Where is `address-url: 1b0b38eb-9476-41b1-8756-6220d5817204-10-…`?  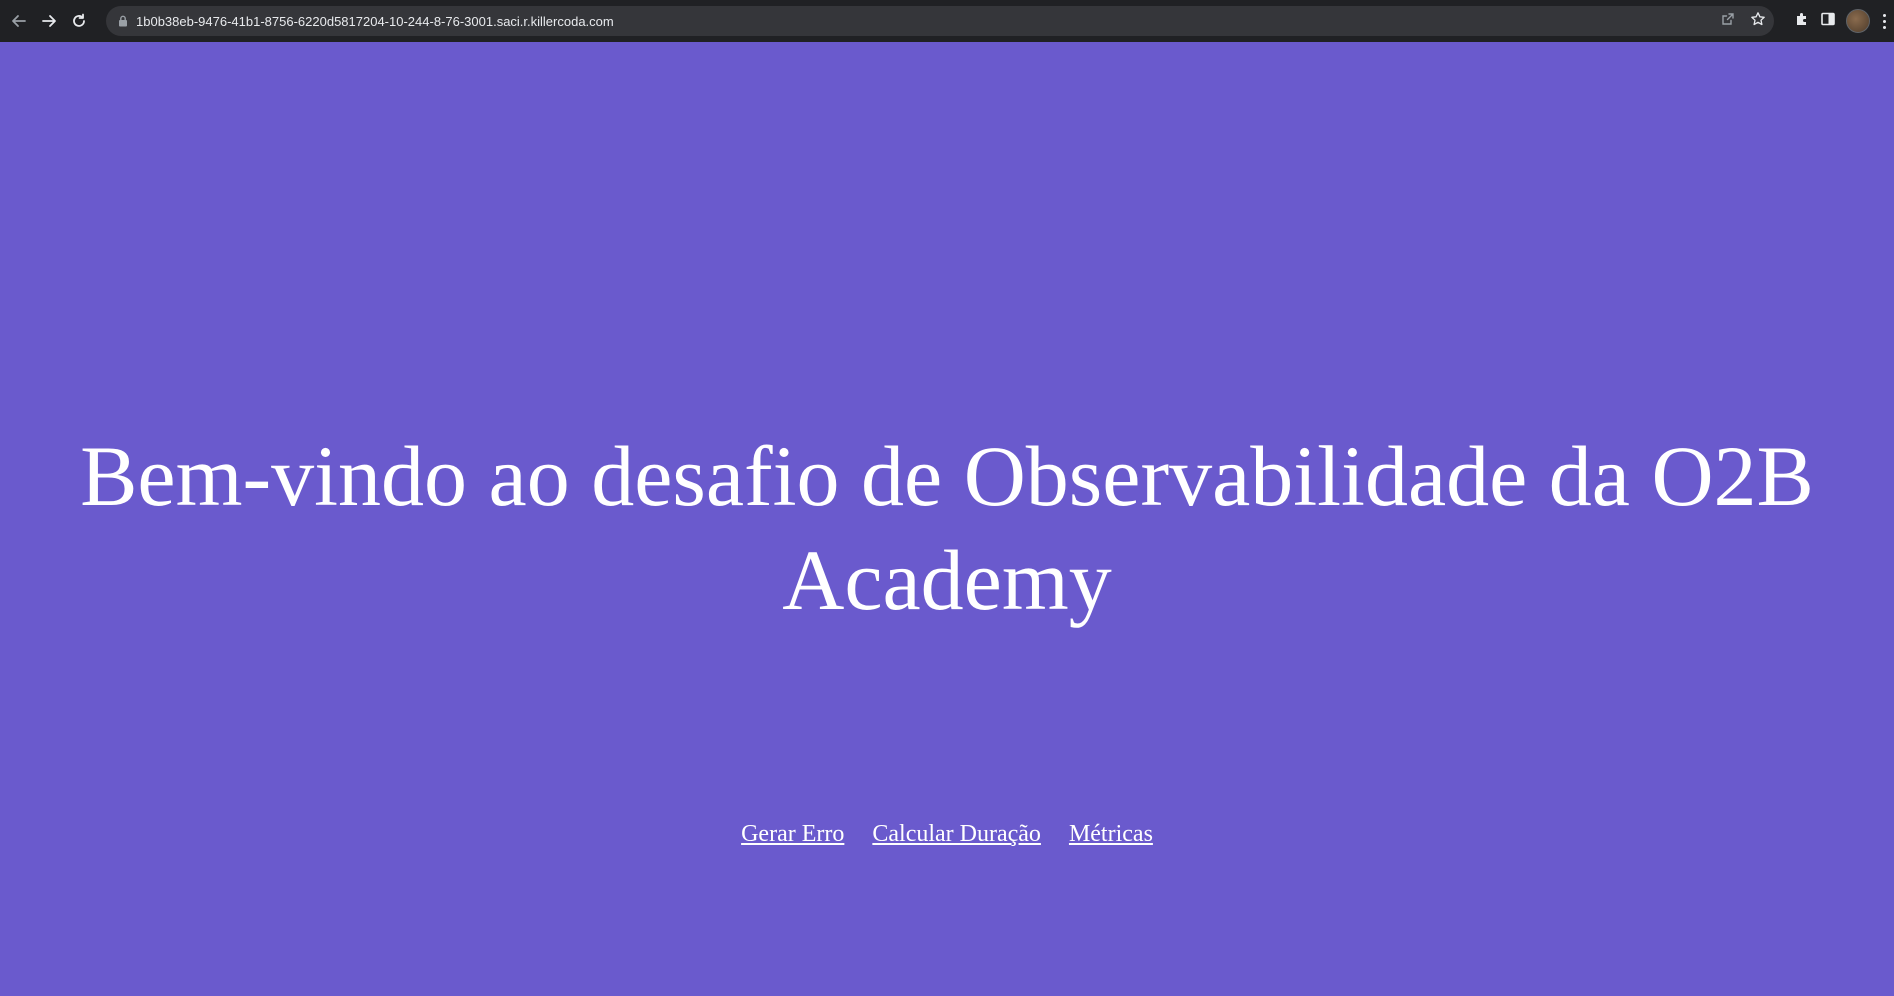
address-url: 1b0b38eb-9476-41b1-8756-6220d5817204-10-… is located at coordinates (375, 21).